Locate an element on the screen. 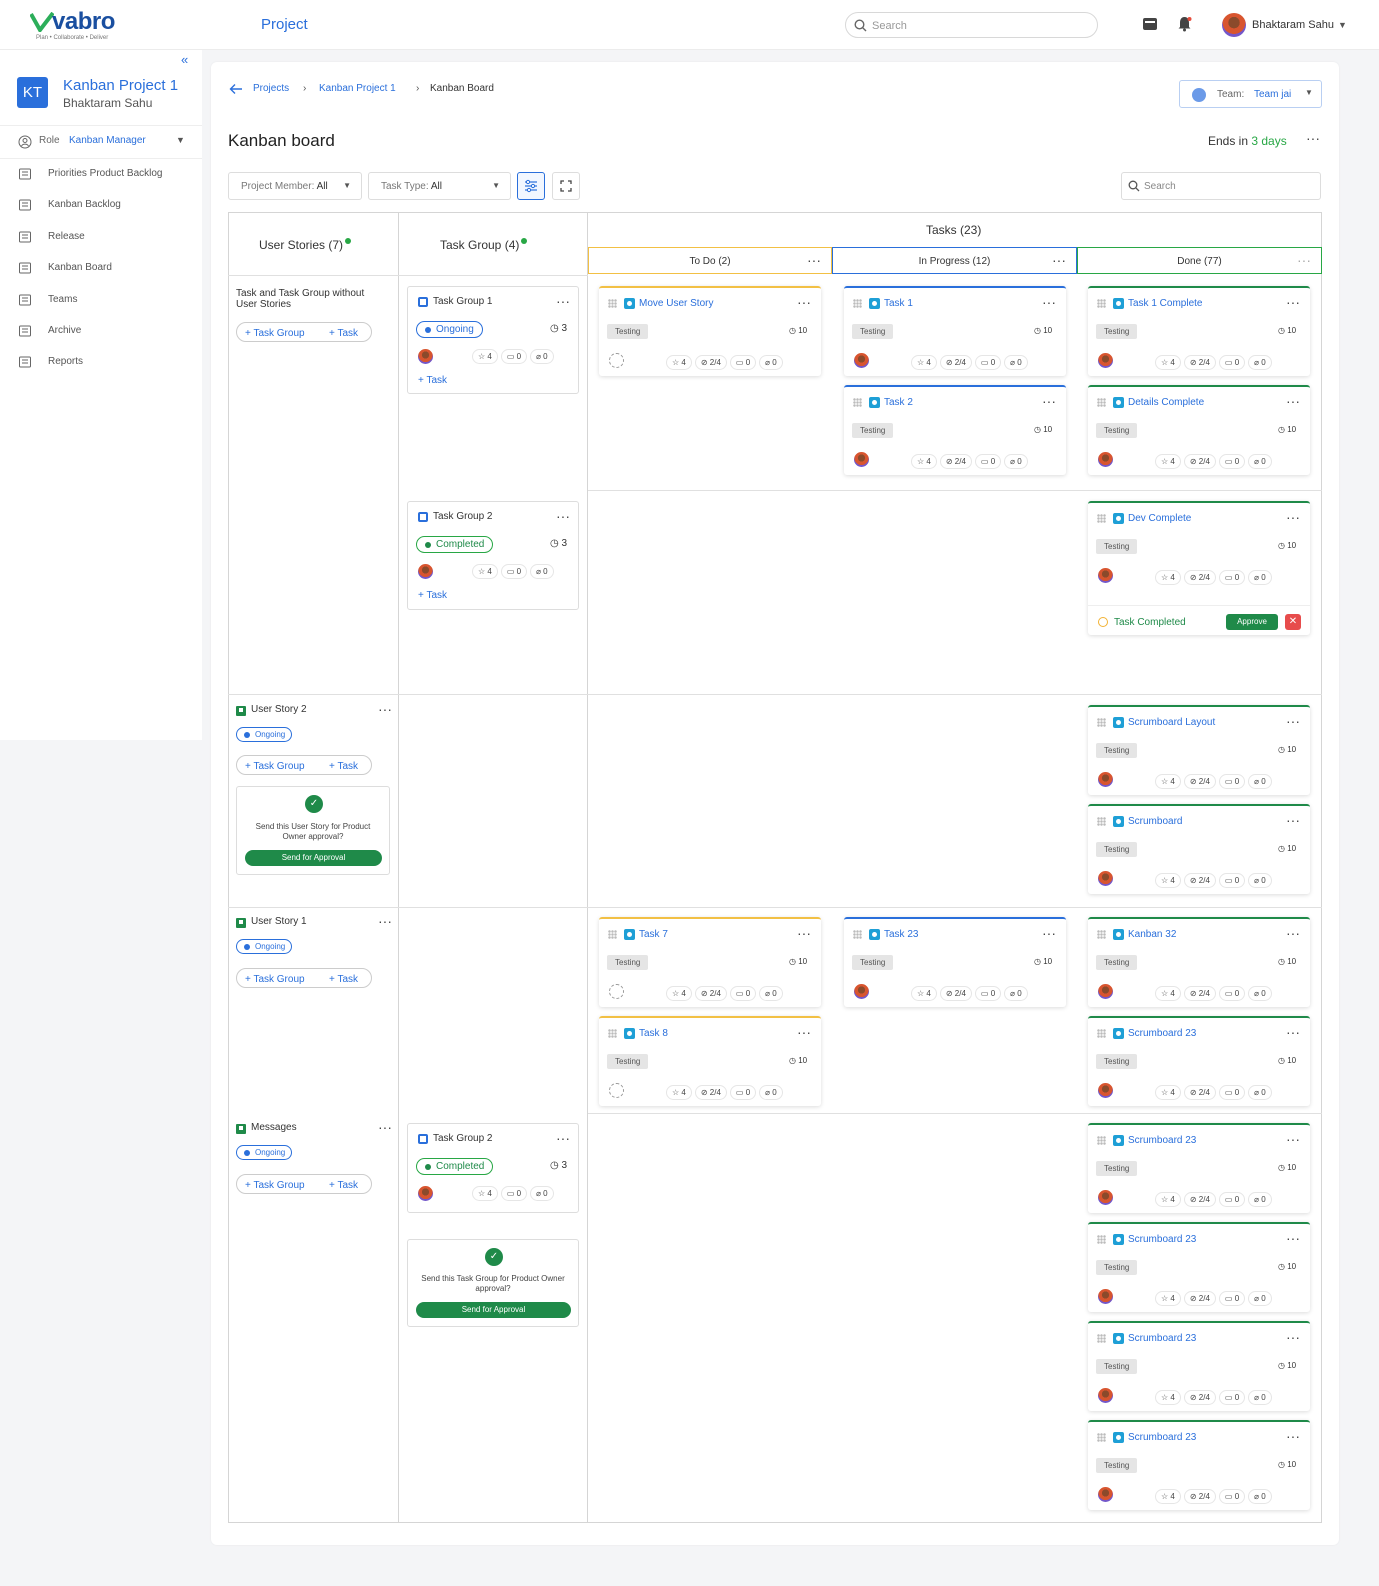  global-search-input: Search is located at coordinates (971, 25).